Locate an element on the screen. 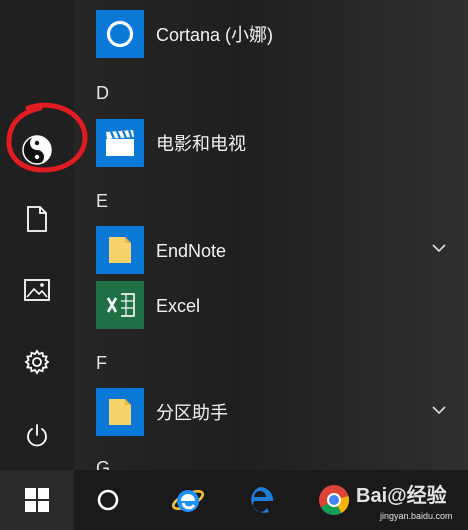  app-item-endnote: EndNote is located at coordinates (271, 249).